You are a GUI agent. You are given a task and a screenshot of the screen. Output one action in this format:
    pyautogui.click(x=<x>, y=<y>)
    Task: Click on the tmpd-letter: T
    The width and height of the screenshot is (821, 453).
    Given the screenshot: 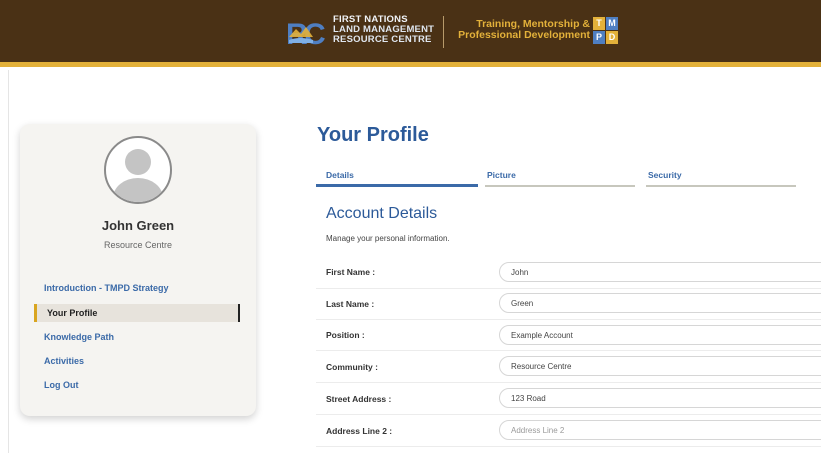 What is the action you would take?
    pyautogui.click(x=599, y=23)
    